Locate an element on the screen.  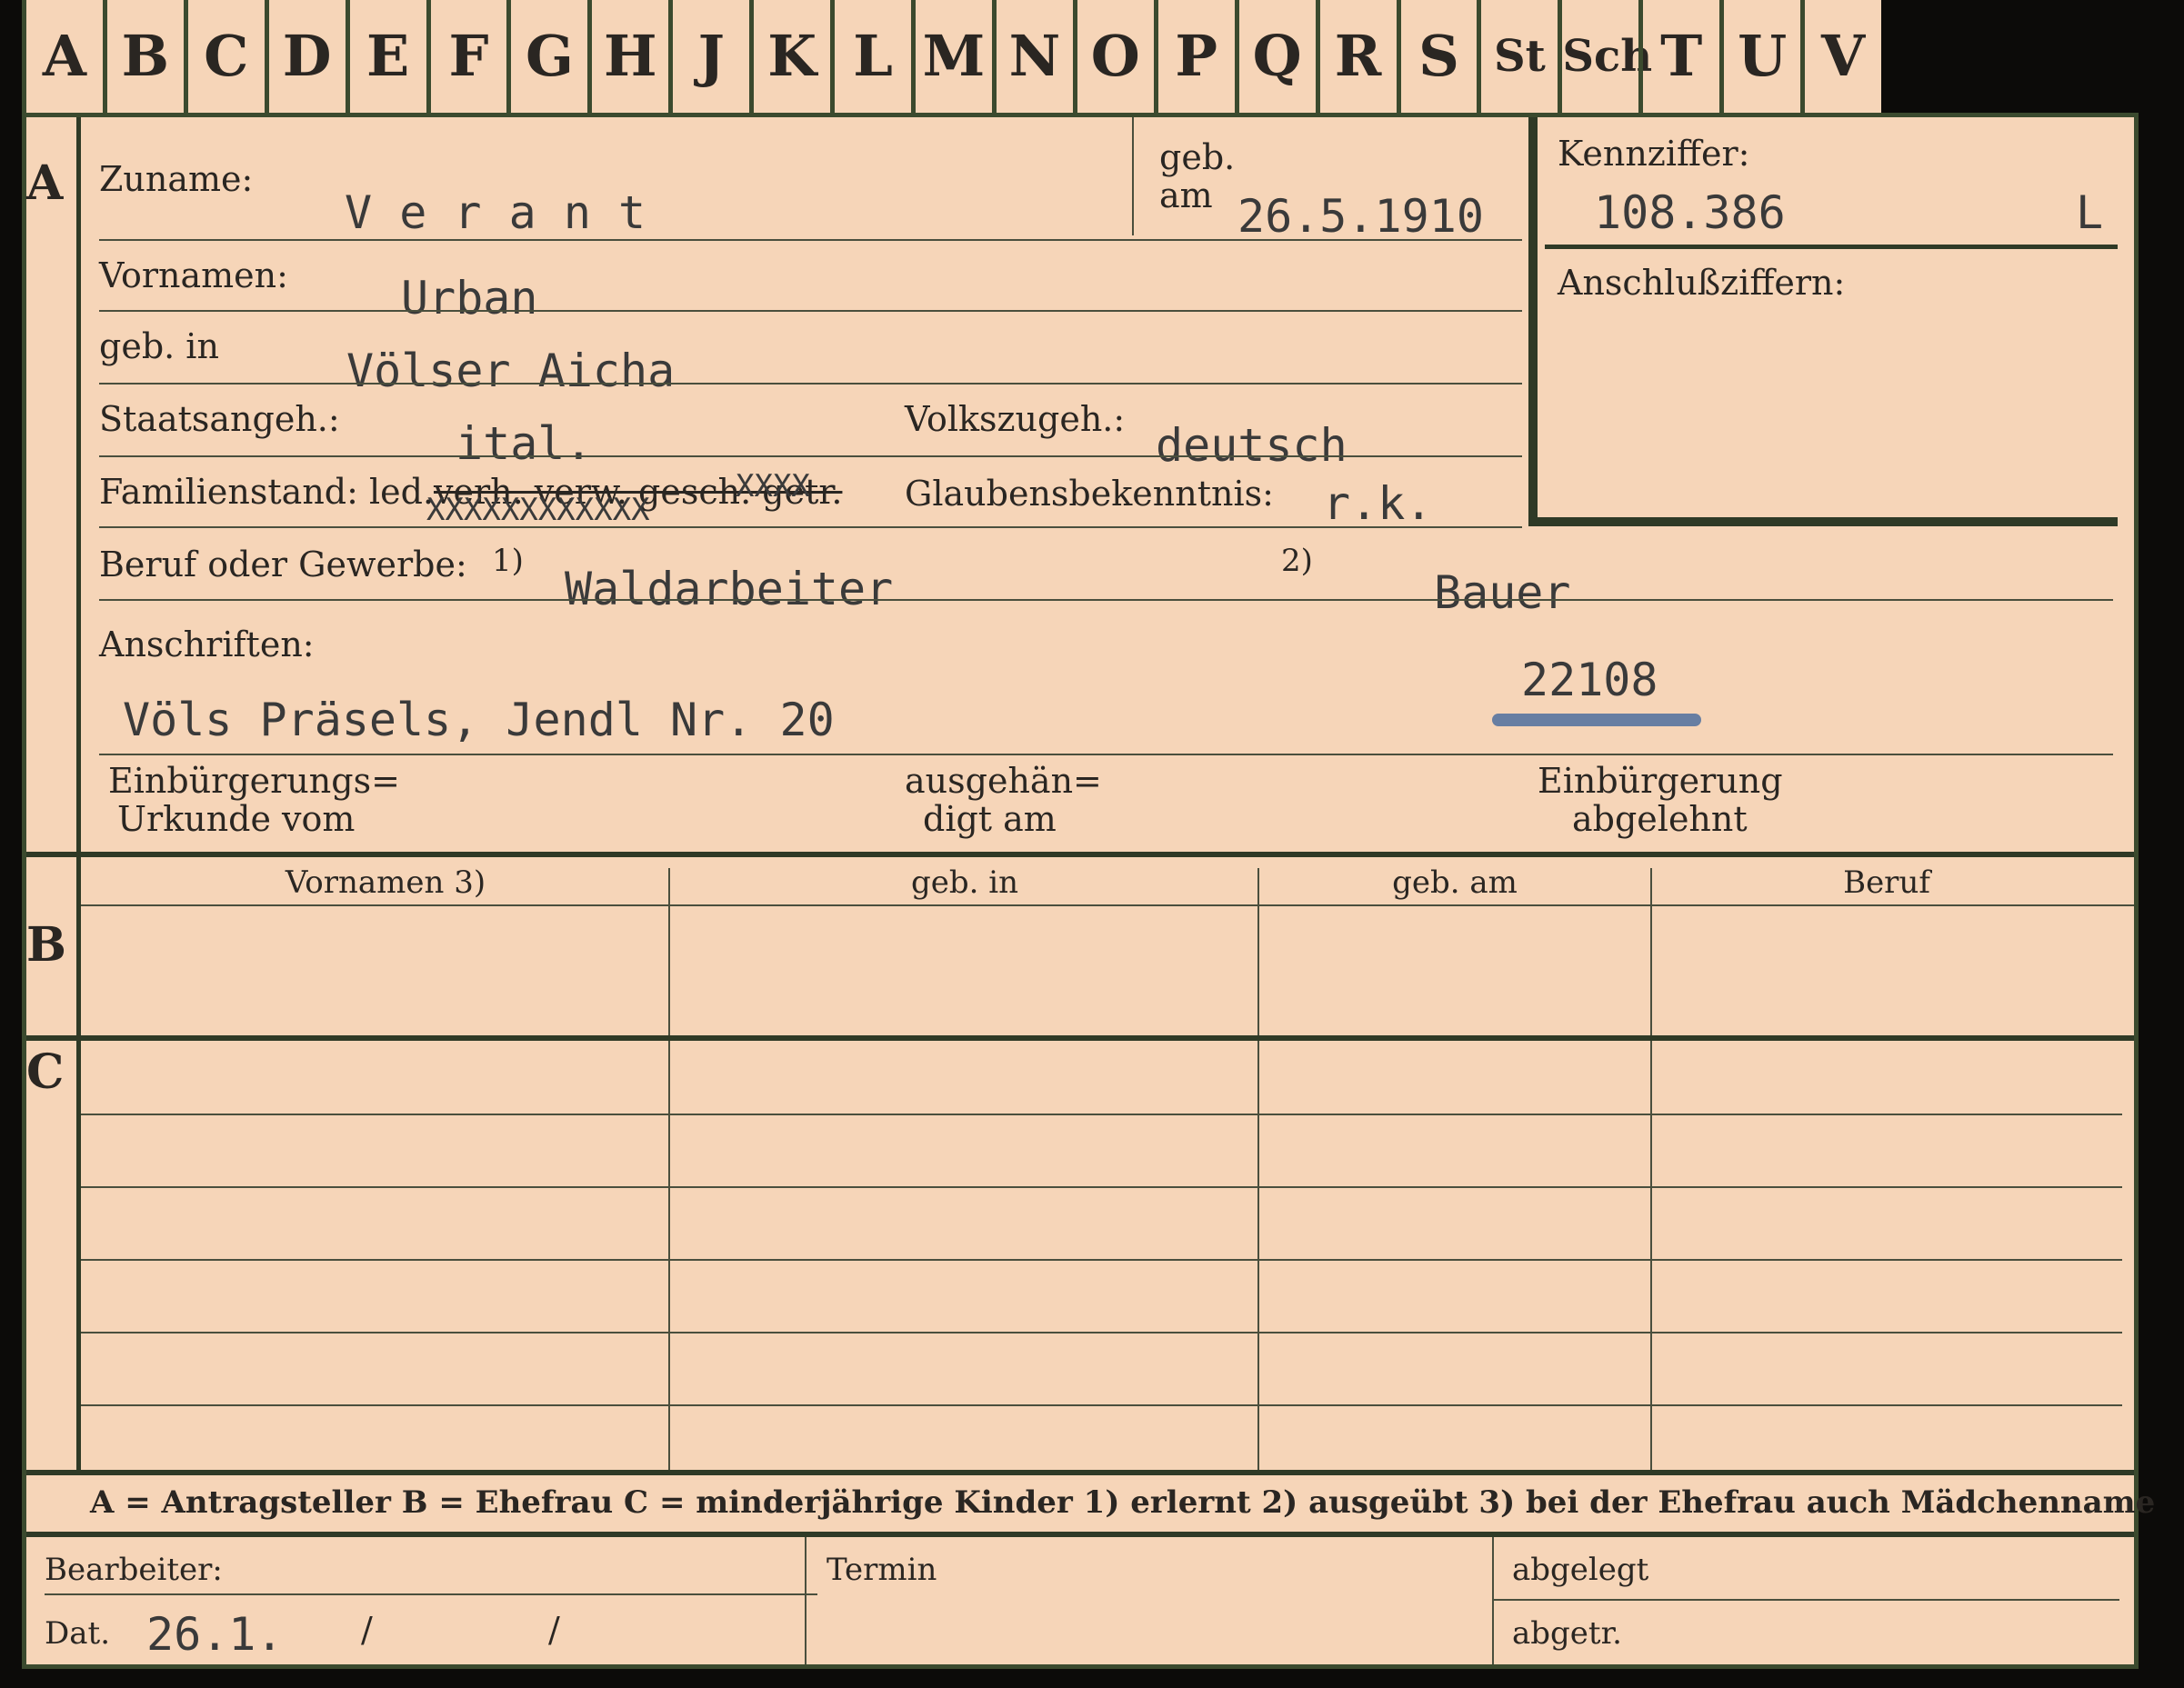
row-3-line is located at coordinates (810, 384).